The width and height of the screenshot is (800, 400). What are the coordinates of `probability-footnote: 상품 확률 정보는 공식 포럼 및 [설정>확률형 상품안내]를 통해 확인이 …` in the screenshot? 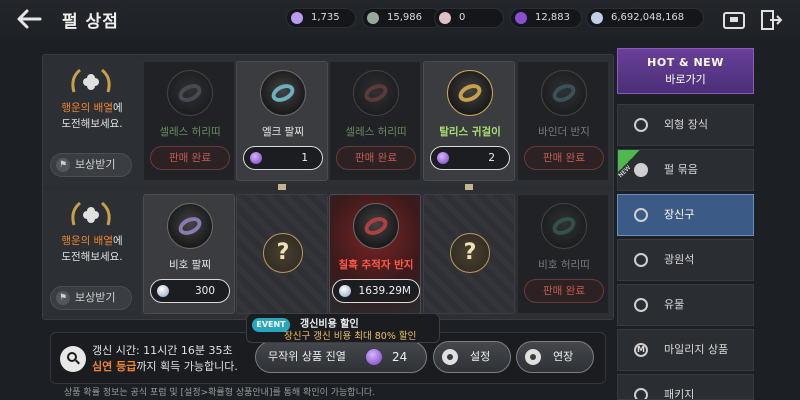 It's located at (219, 393).